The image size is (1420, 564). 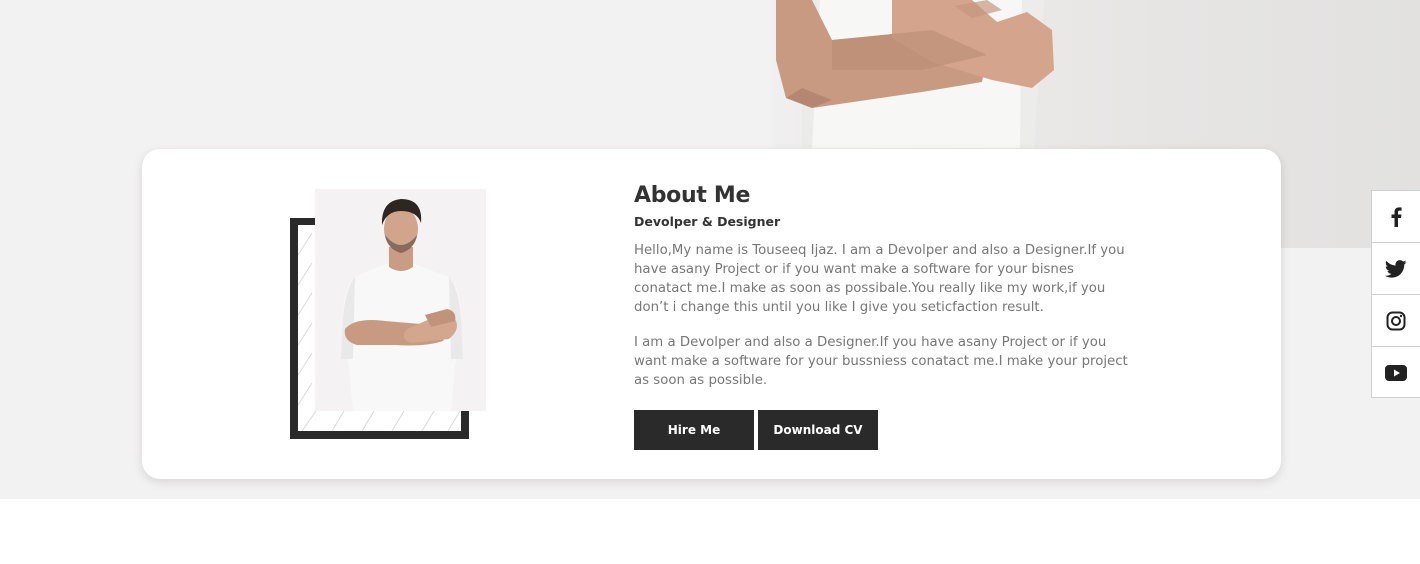 I want to click on twitter-icon, so click(x=1396, y=268).